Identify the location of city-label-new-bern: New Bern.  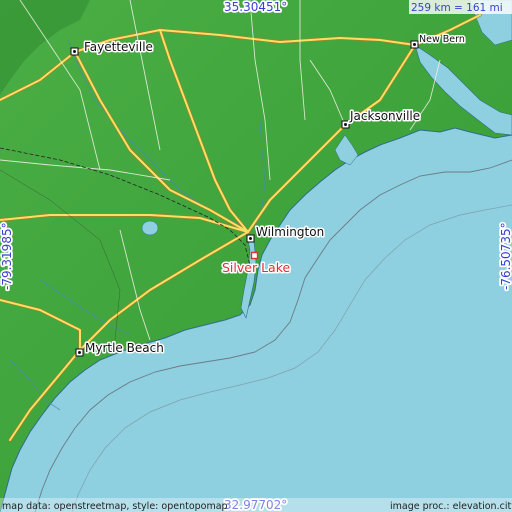
(442, 39).